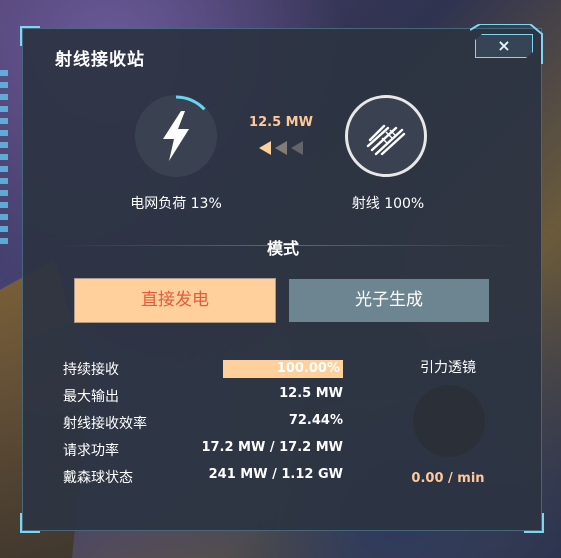  Describe the element at coordinates (105, 424) in the screenshot. I see `stat-label: 射线接收效率` at that location.